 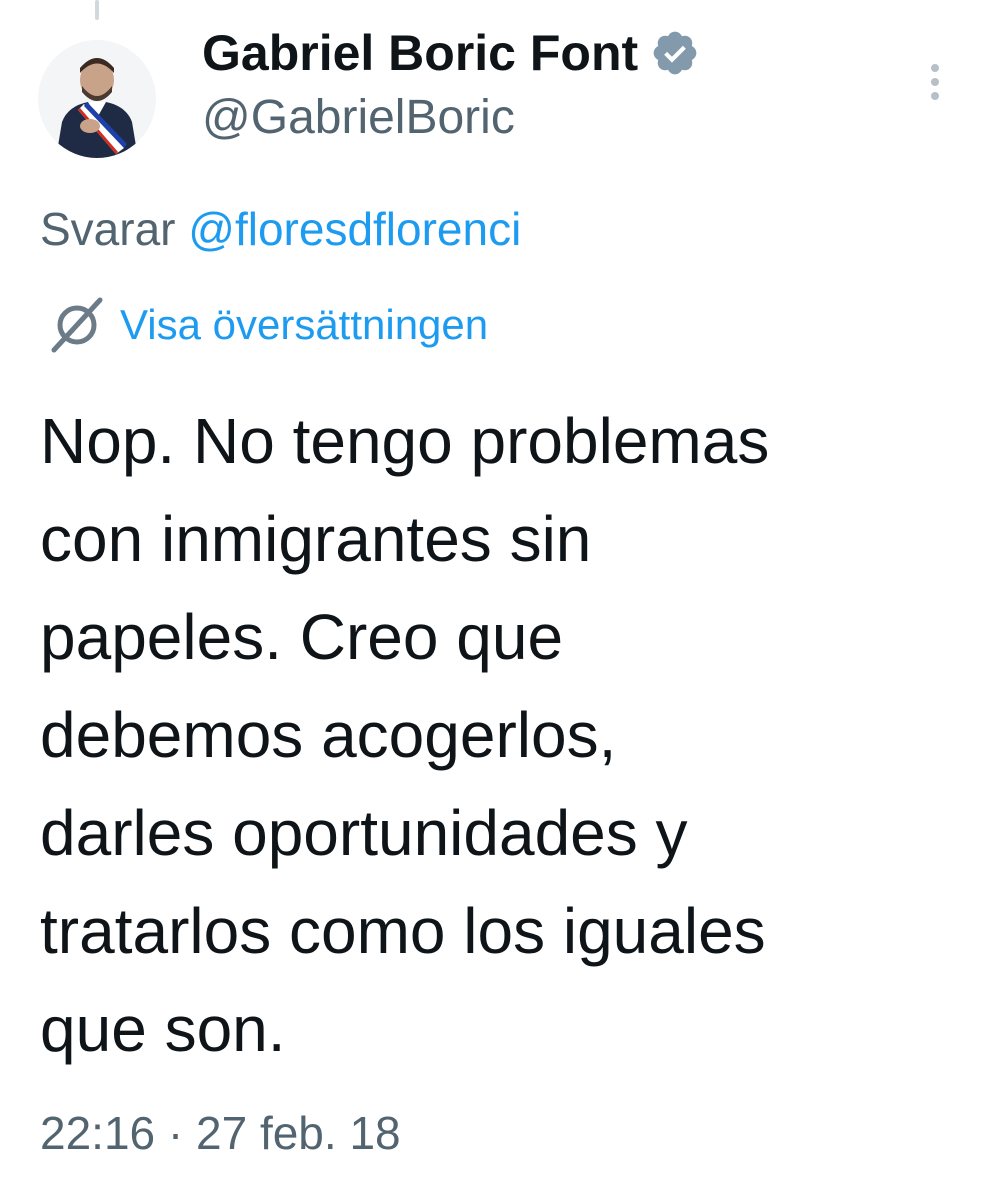 What do you see at coordinates (599, 117) in the screenshot?
I see `author-handle: @GabrielBoric` at bounding box center [599, 117].